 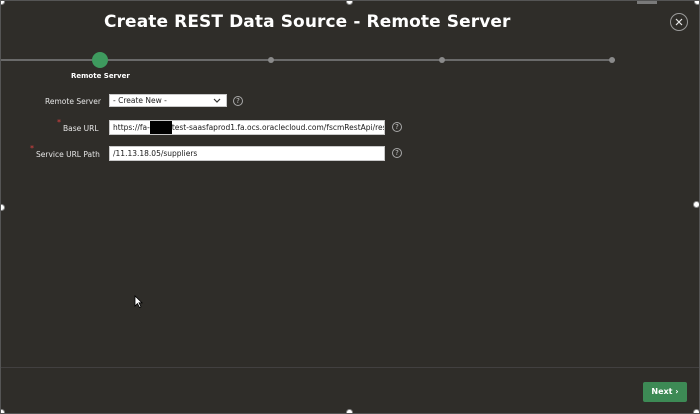 What do you see at coordinates (349, 3) in the screenshot?
I see `resize-handle-top` at bounding box center [349, 3].